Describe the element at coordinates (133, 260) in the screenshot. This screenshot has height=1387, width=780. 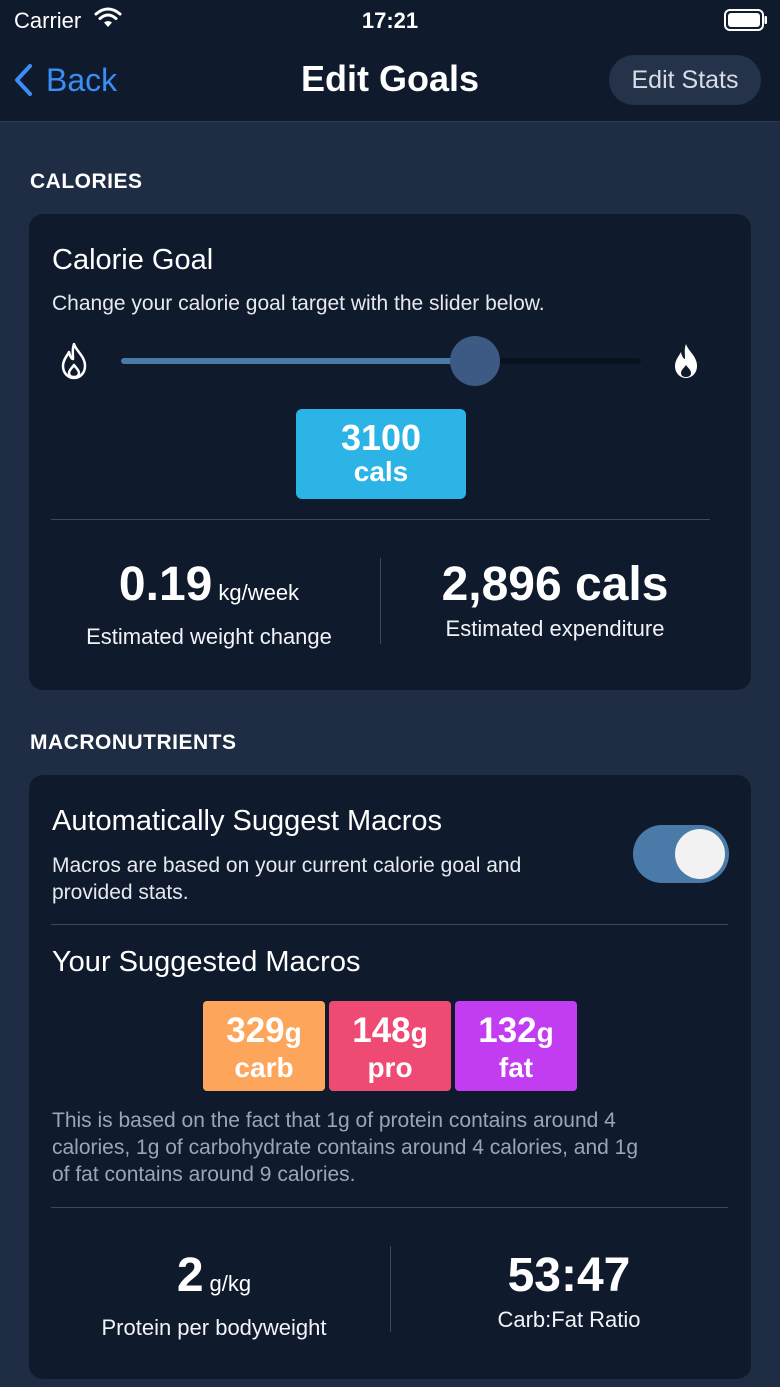
I see `calorie-goal-title: Calorie Goal` at that location.